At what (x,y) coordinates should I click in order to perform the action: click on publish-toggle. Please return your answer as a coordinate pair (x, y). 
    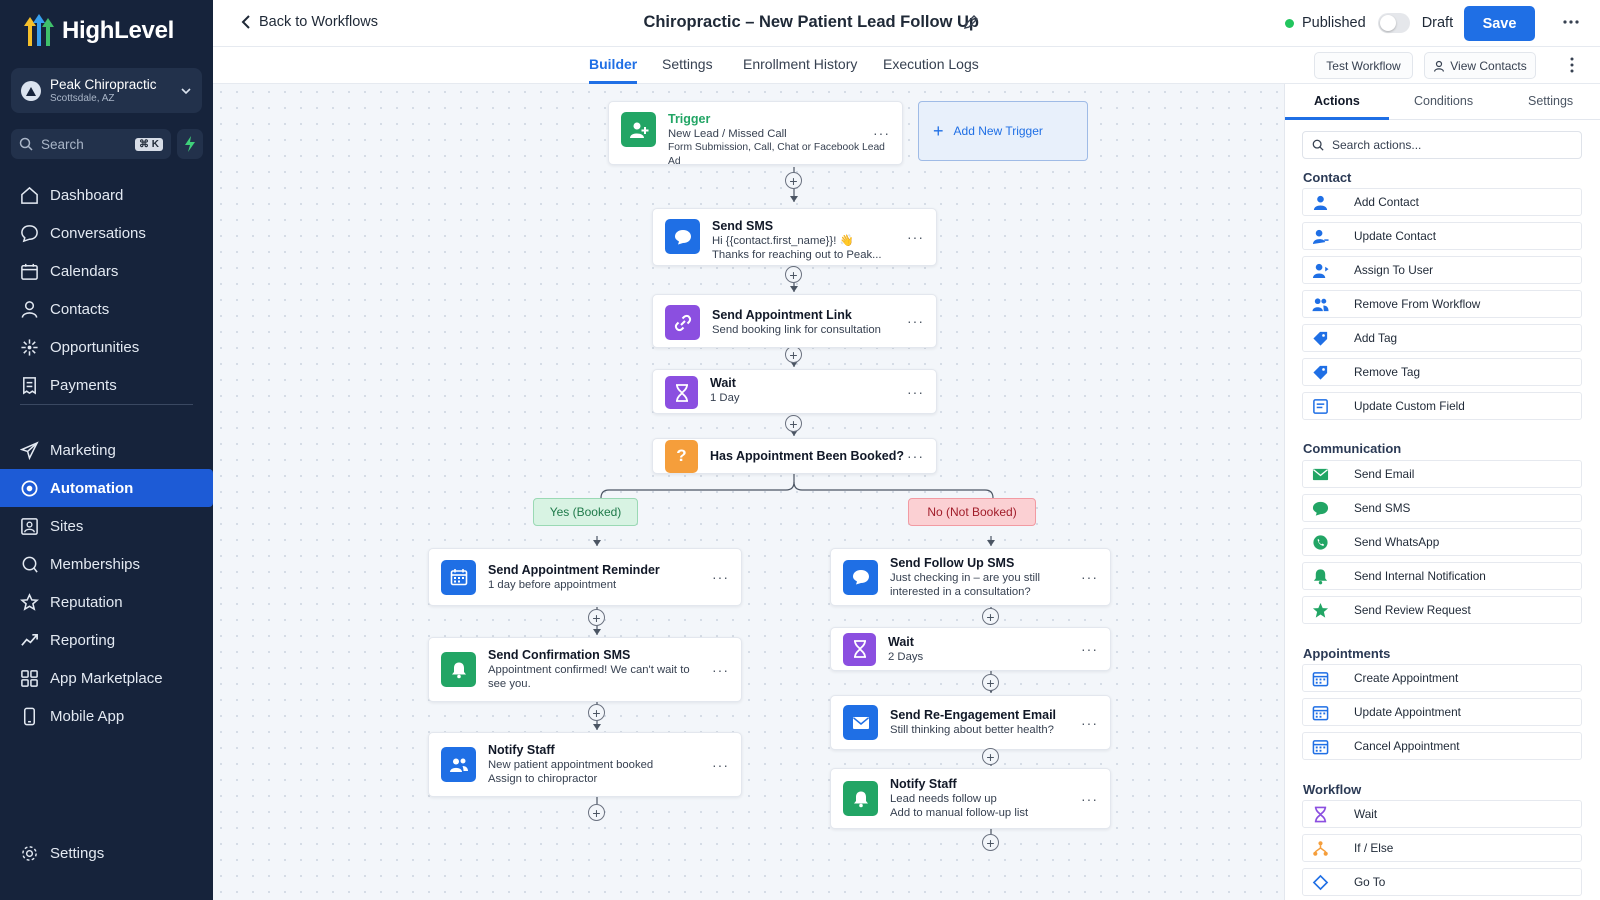
    Looking at the image, I should click on (1393, 23).